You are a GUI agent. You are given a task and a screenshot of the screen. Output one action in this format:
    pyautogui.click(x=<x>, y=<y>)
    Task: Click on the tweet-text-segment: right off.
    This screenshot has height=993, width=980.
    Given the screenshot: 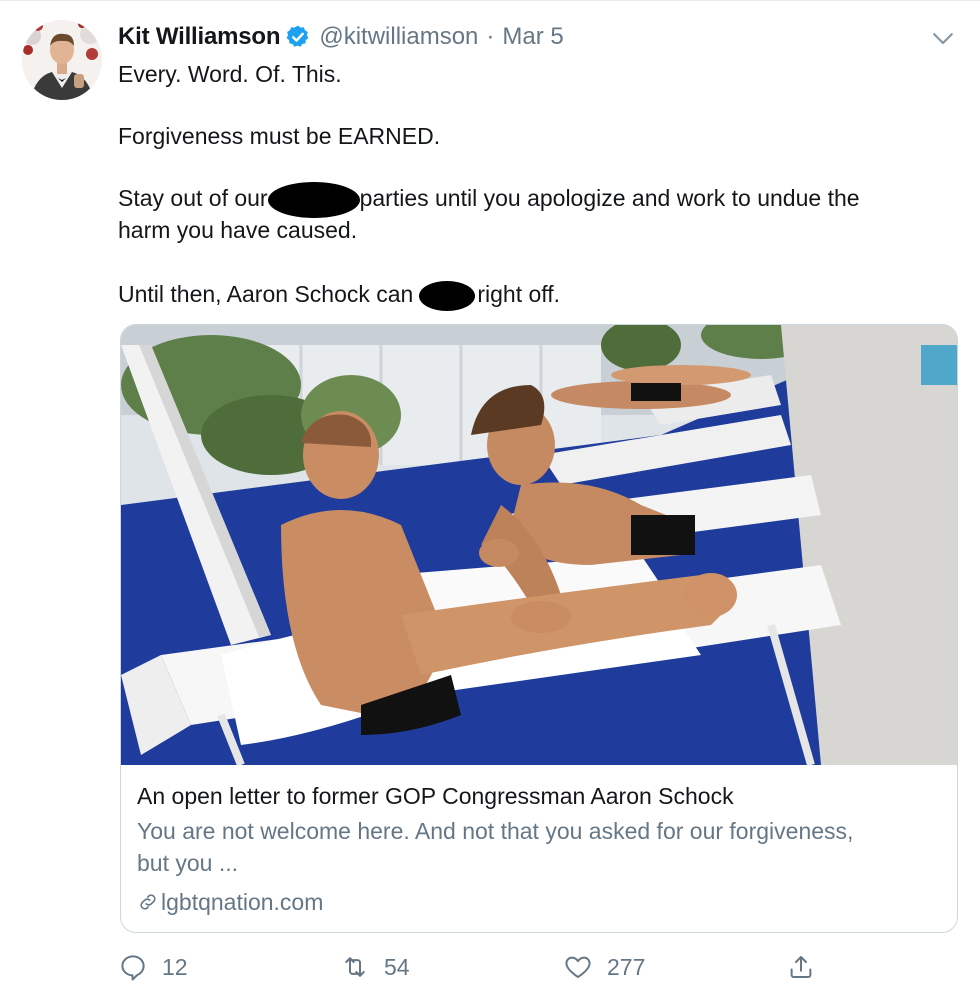 What is the action you would take?
    pyautogui.click(x=519, y=294)
    